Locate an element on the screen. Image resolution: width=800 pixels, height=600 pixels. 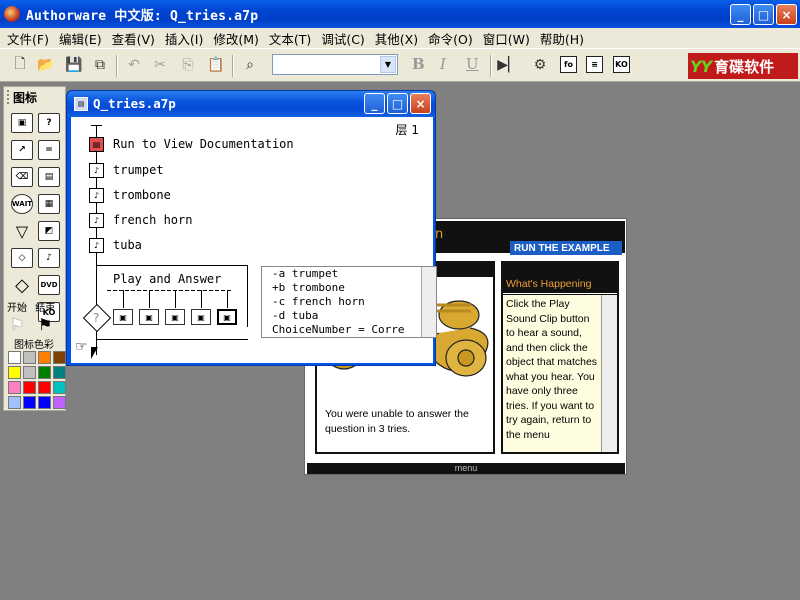
control-panel-icon: ⚙ is located at coordinates (540, 65).